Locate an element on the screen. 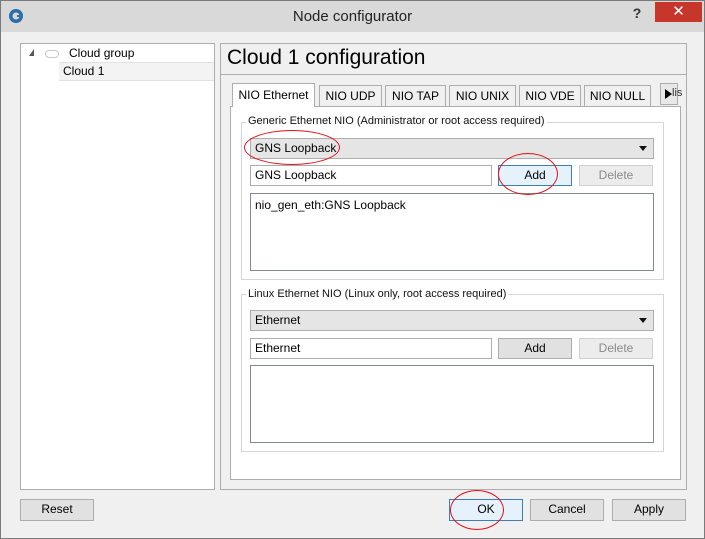  title-divider is located at coordinates (453, 74).